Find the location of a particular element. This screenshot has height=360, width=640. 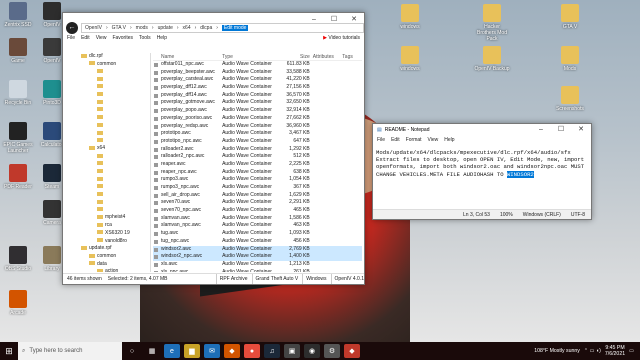

file-row: rumpo3.awc Audio Wave Container 1,054 KB is located at coordinates (257, 180).